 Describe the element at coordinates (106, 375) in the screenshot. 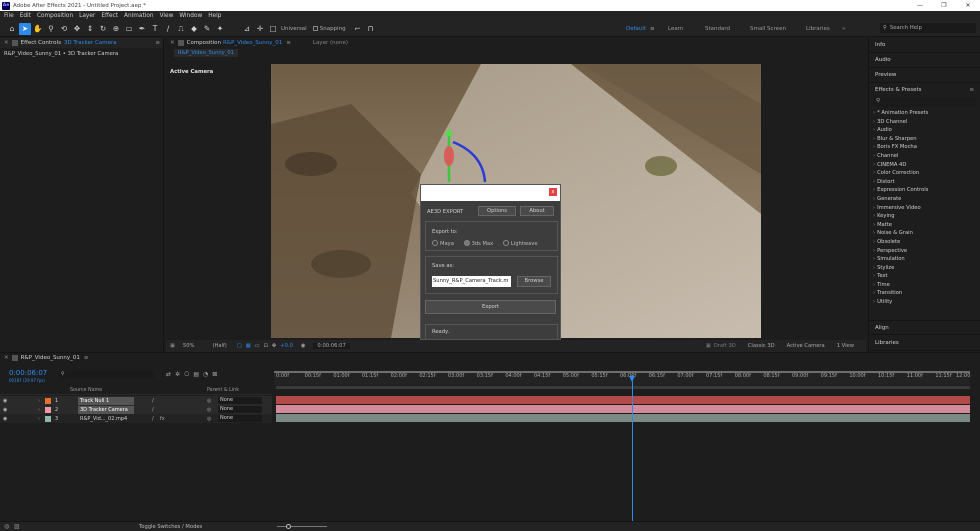

I see `timeline-search-input: ⚲` at that location.